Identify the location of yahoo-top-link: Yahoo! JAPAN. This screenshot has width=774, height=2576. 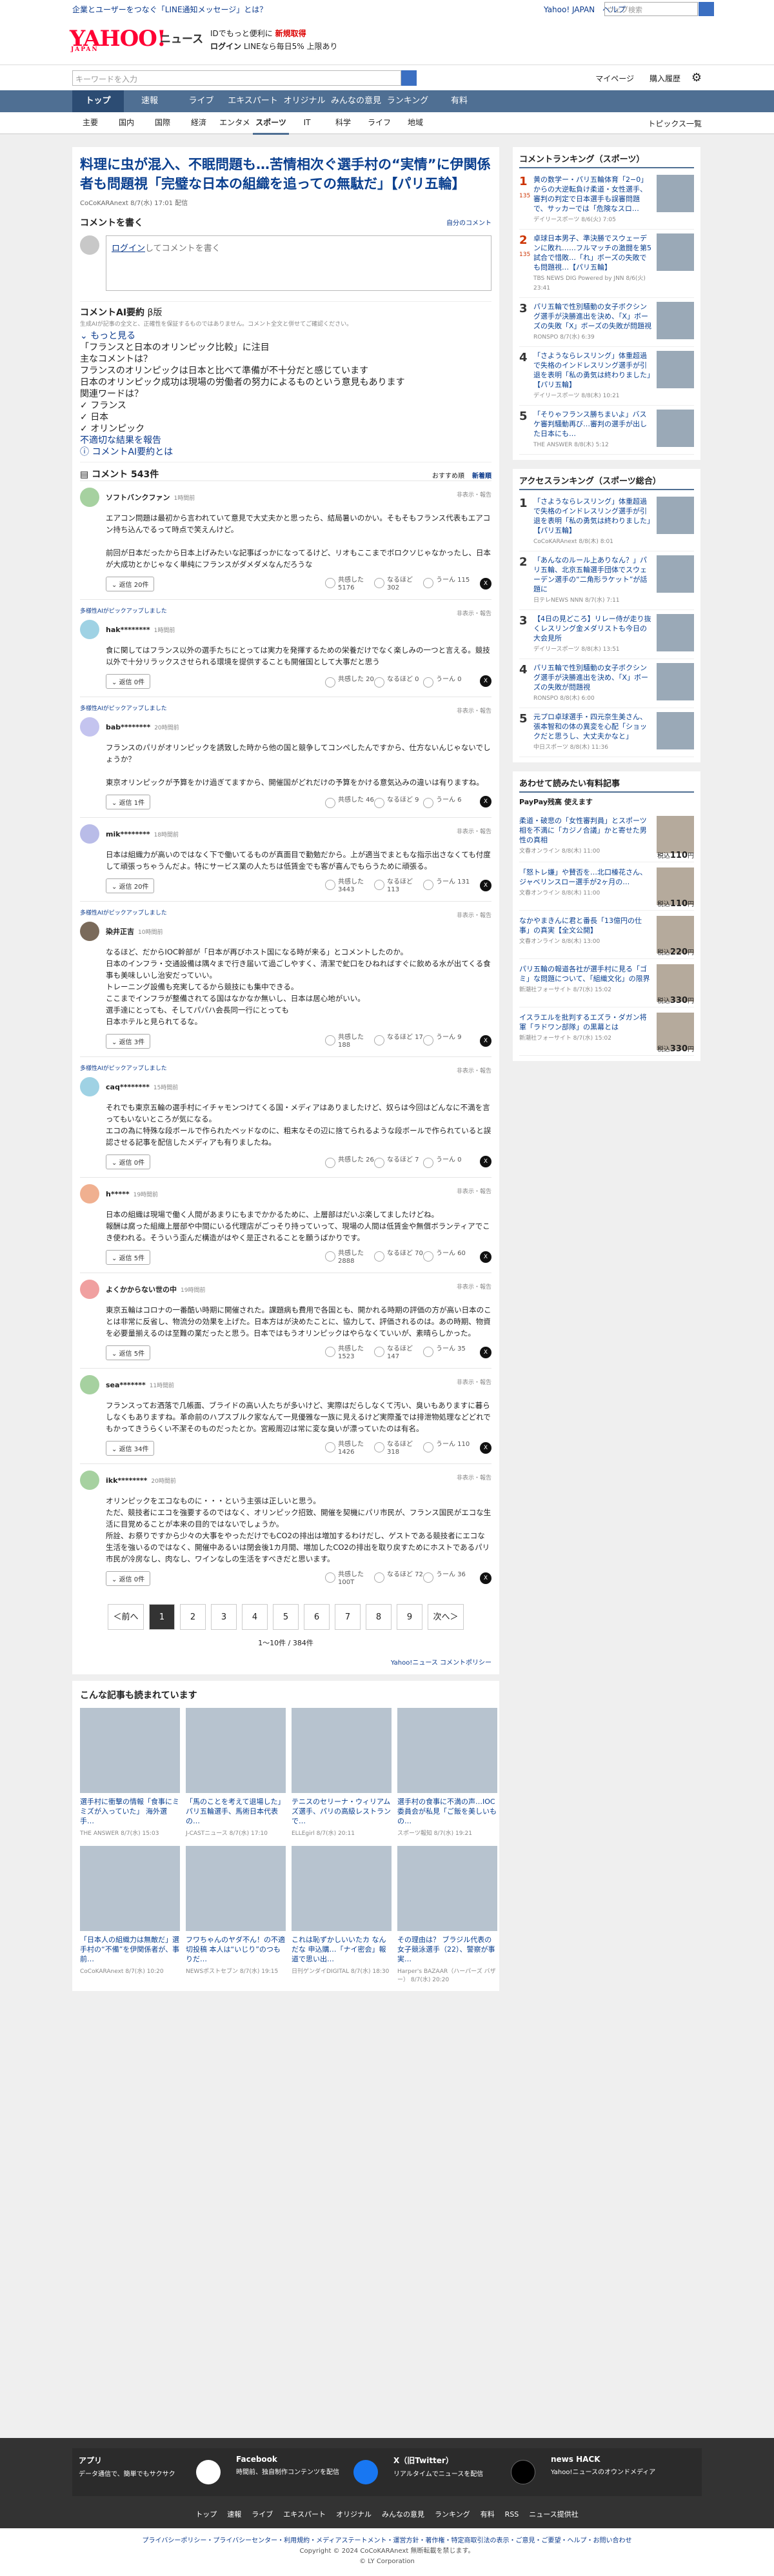
(569, 9).